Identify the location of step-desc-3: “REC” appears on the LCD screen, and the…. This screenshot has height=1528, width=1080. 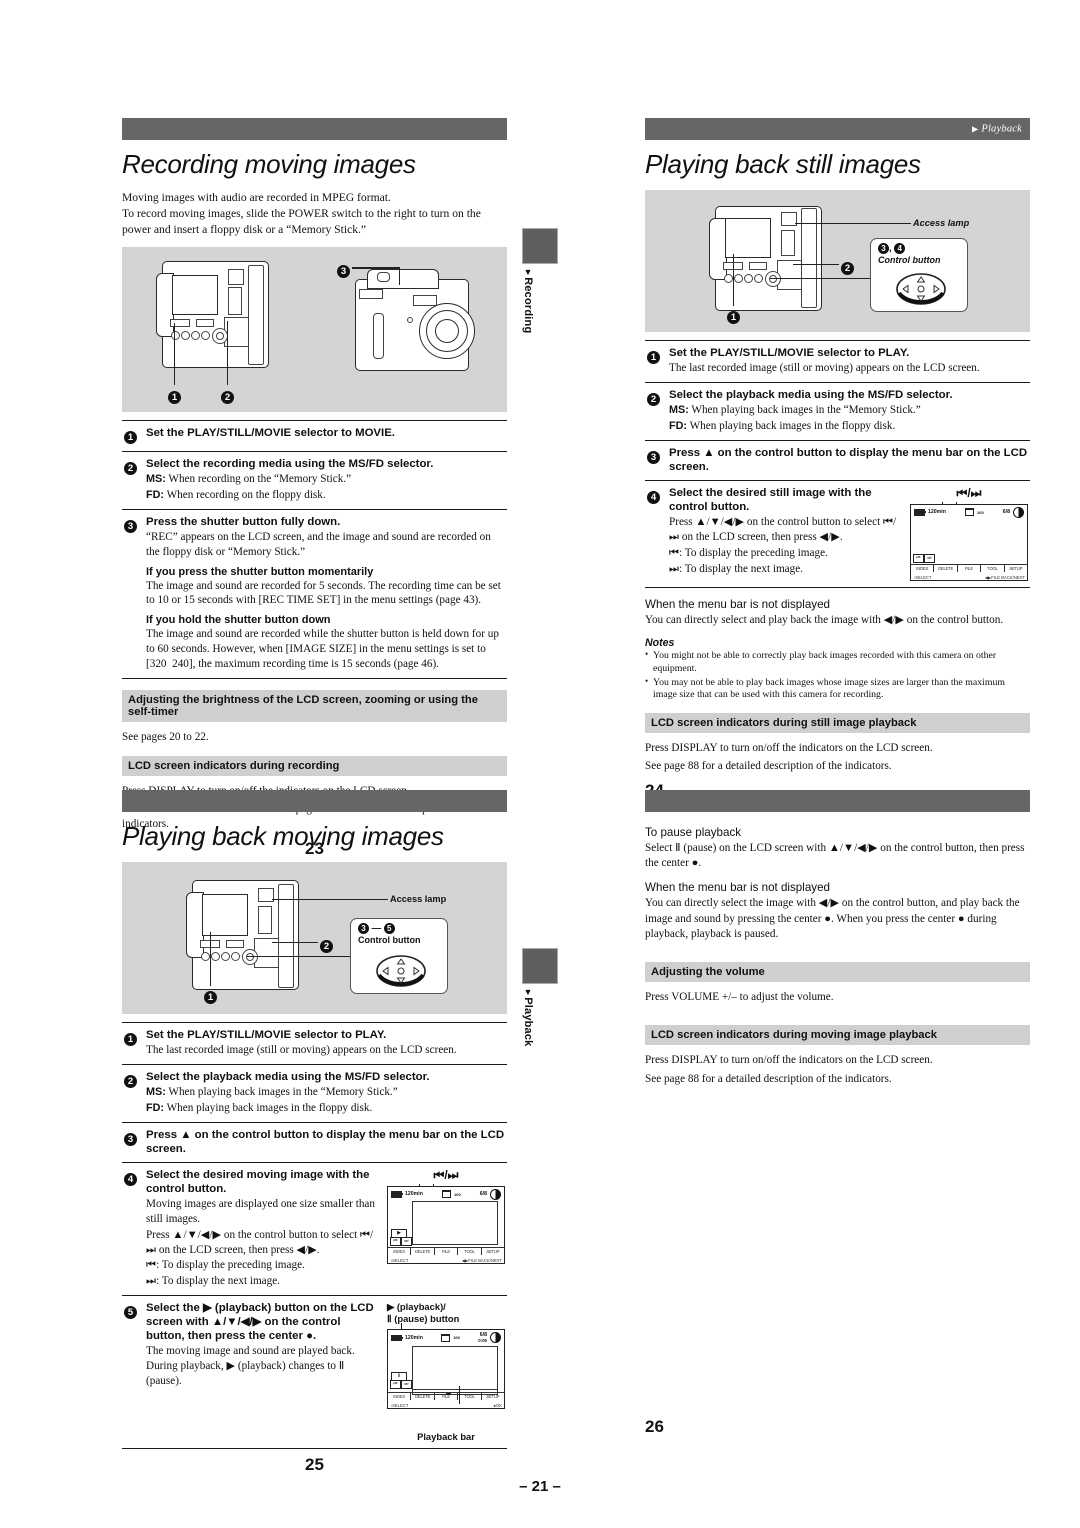
(318, 544).